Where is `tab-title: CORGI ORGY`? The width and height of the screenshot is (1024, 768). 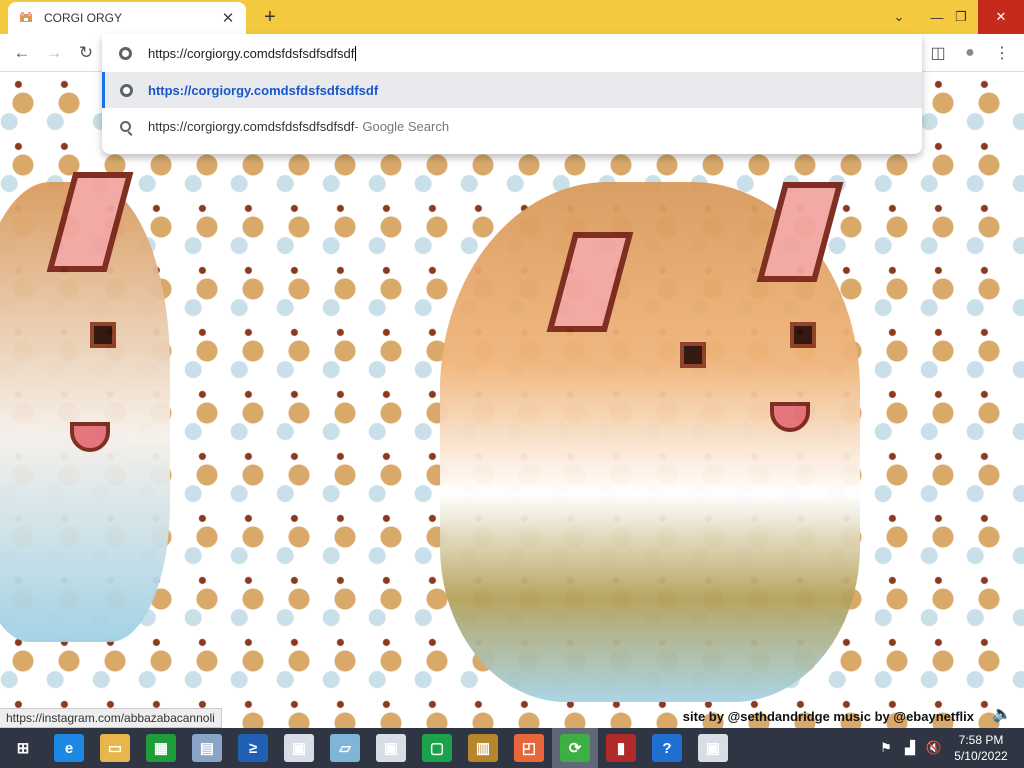
tab-title: CORGI ORGY is located at coordinates (83, 18).